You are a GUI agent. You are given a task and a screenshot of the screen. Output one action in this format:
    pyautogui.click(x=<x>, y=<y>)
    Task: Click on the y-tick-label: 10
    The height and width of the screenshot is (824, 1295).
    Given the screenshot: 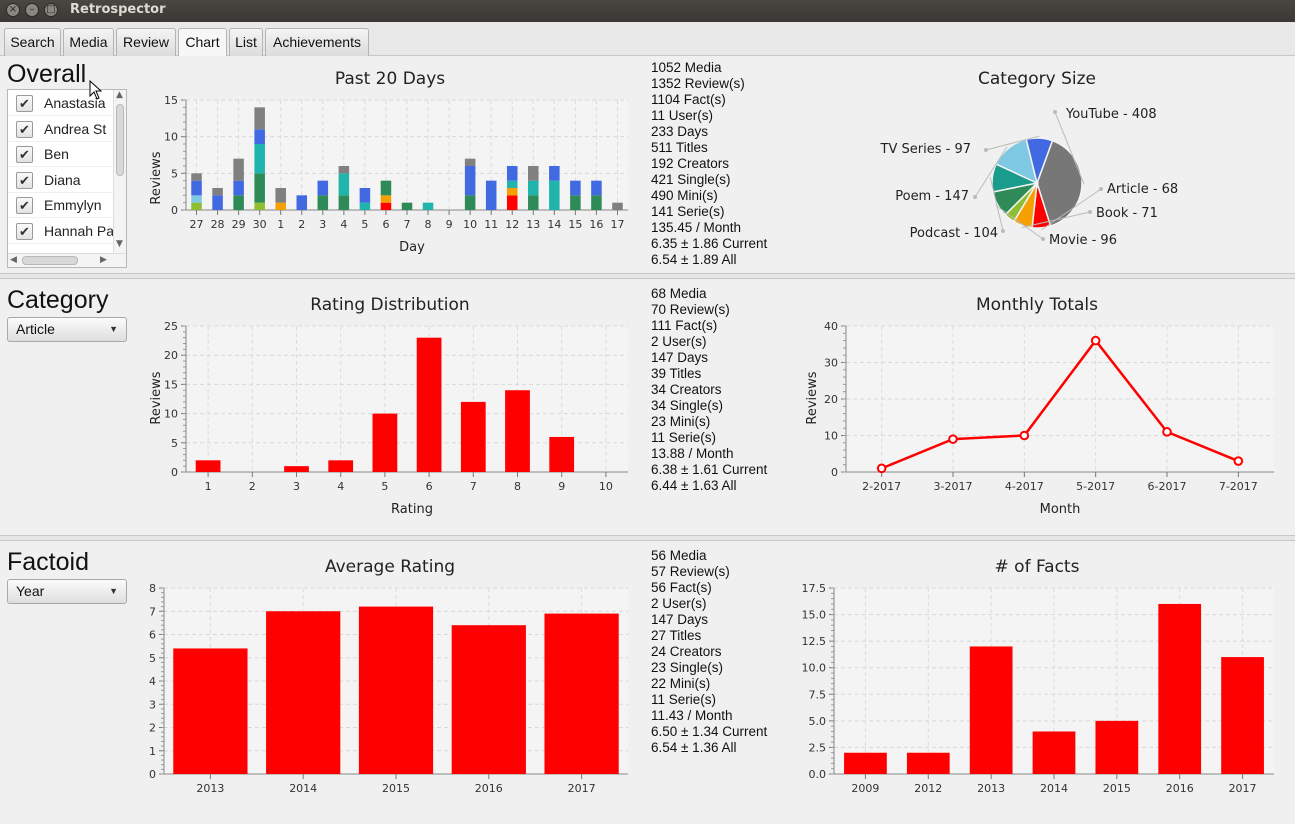 What is the action you would take?
    pyautogui.click(x=171, y=137)
    